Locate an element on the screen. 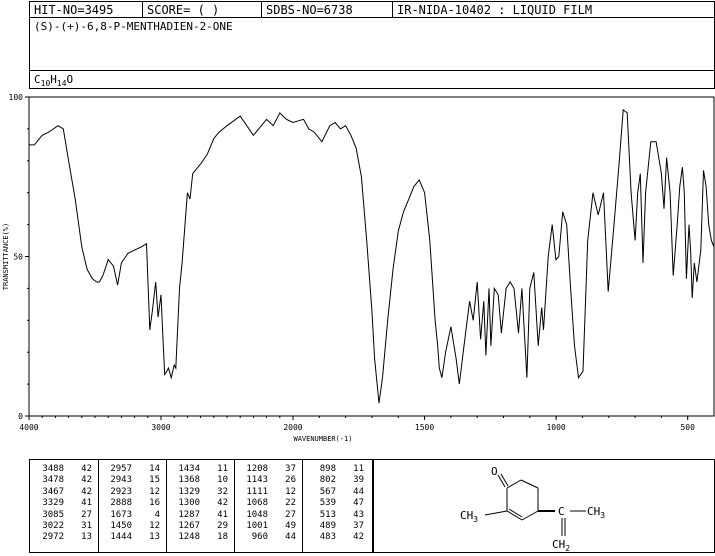 This screenshot has height=556, width=715. peak-wavenumber: 898 is located at coordinates (327, 469).